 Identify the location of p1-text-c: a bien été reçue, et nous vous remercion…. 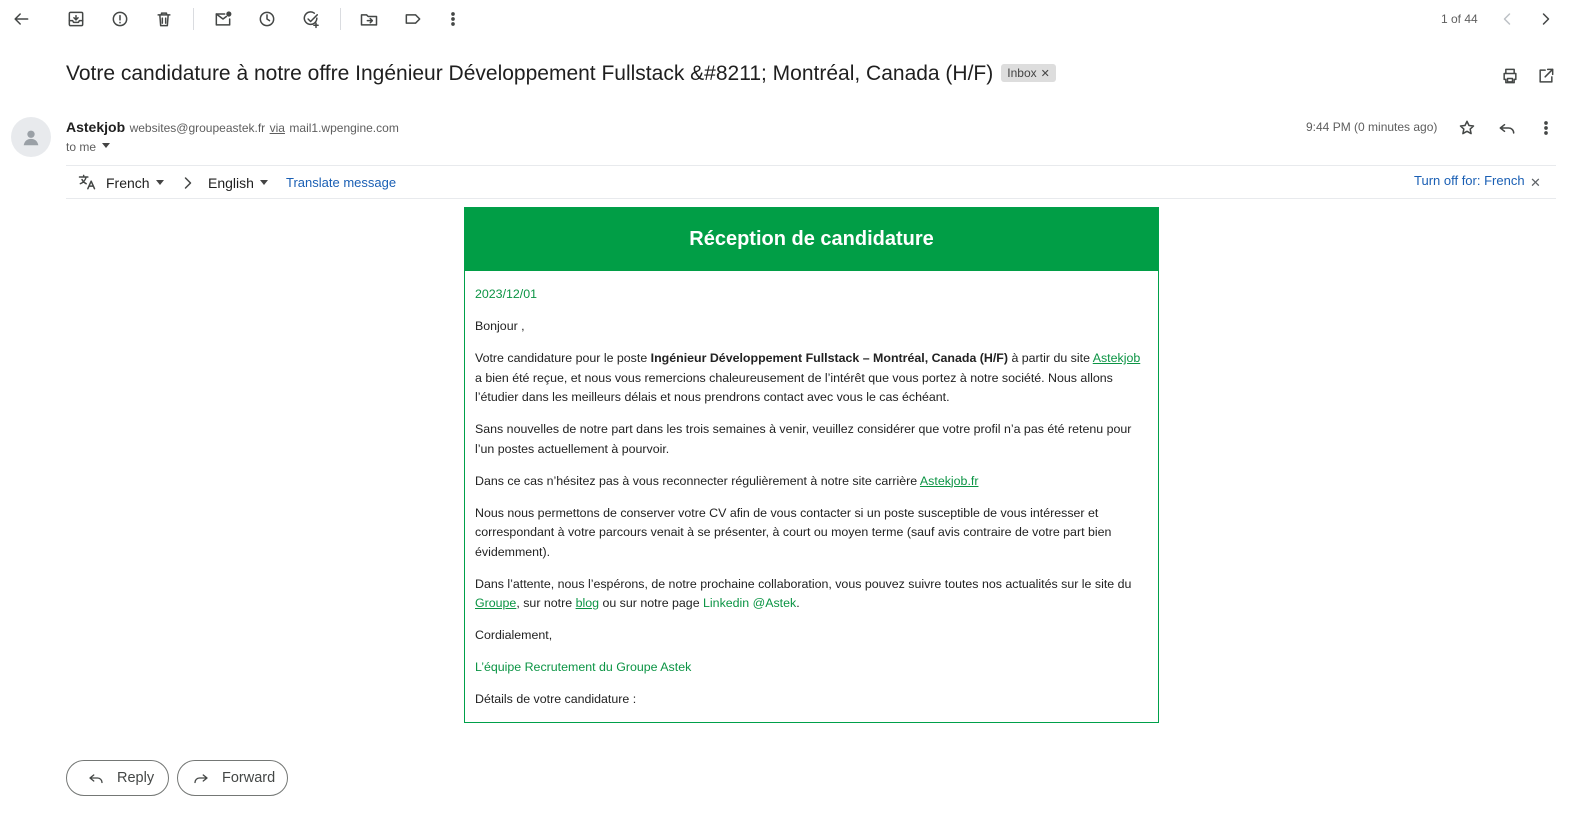
(794, 387).